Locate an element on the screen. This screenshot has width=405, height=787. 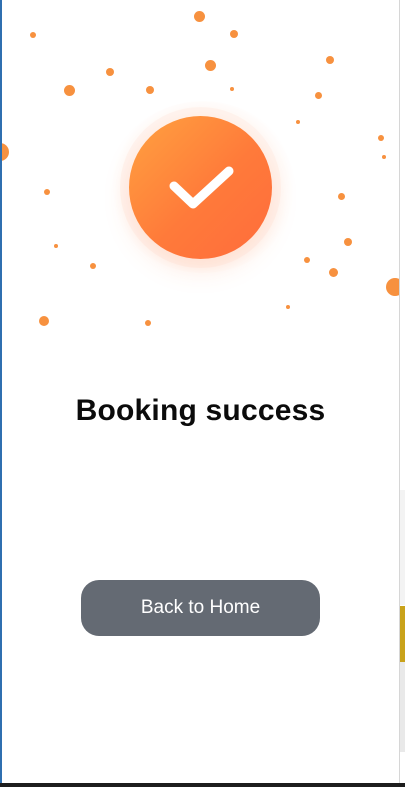
page-title: Booking success is located at coordinates (200, 410).